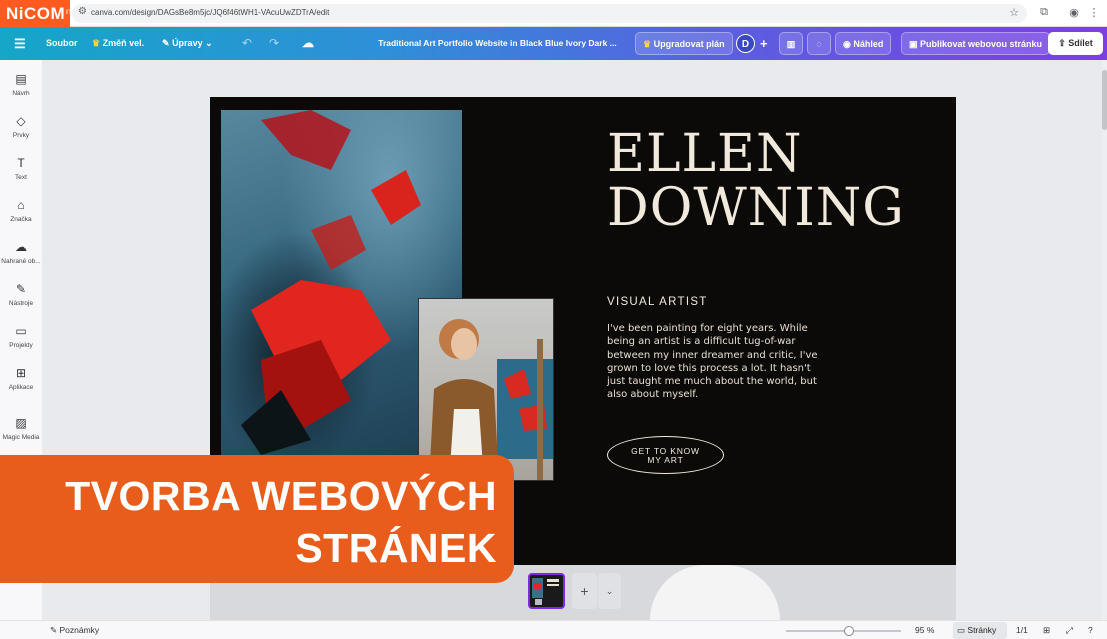 The width and height of the screenshot is (1107, 639). I want to click on chevron-down-icon: ⌄, so click(609, 591).